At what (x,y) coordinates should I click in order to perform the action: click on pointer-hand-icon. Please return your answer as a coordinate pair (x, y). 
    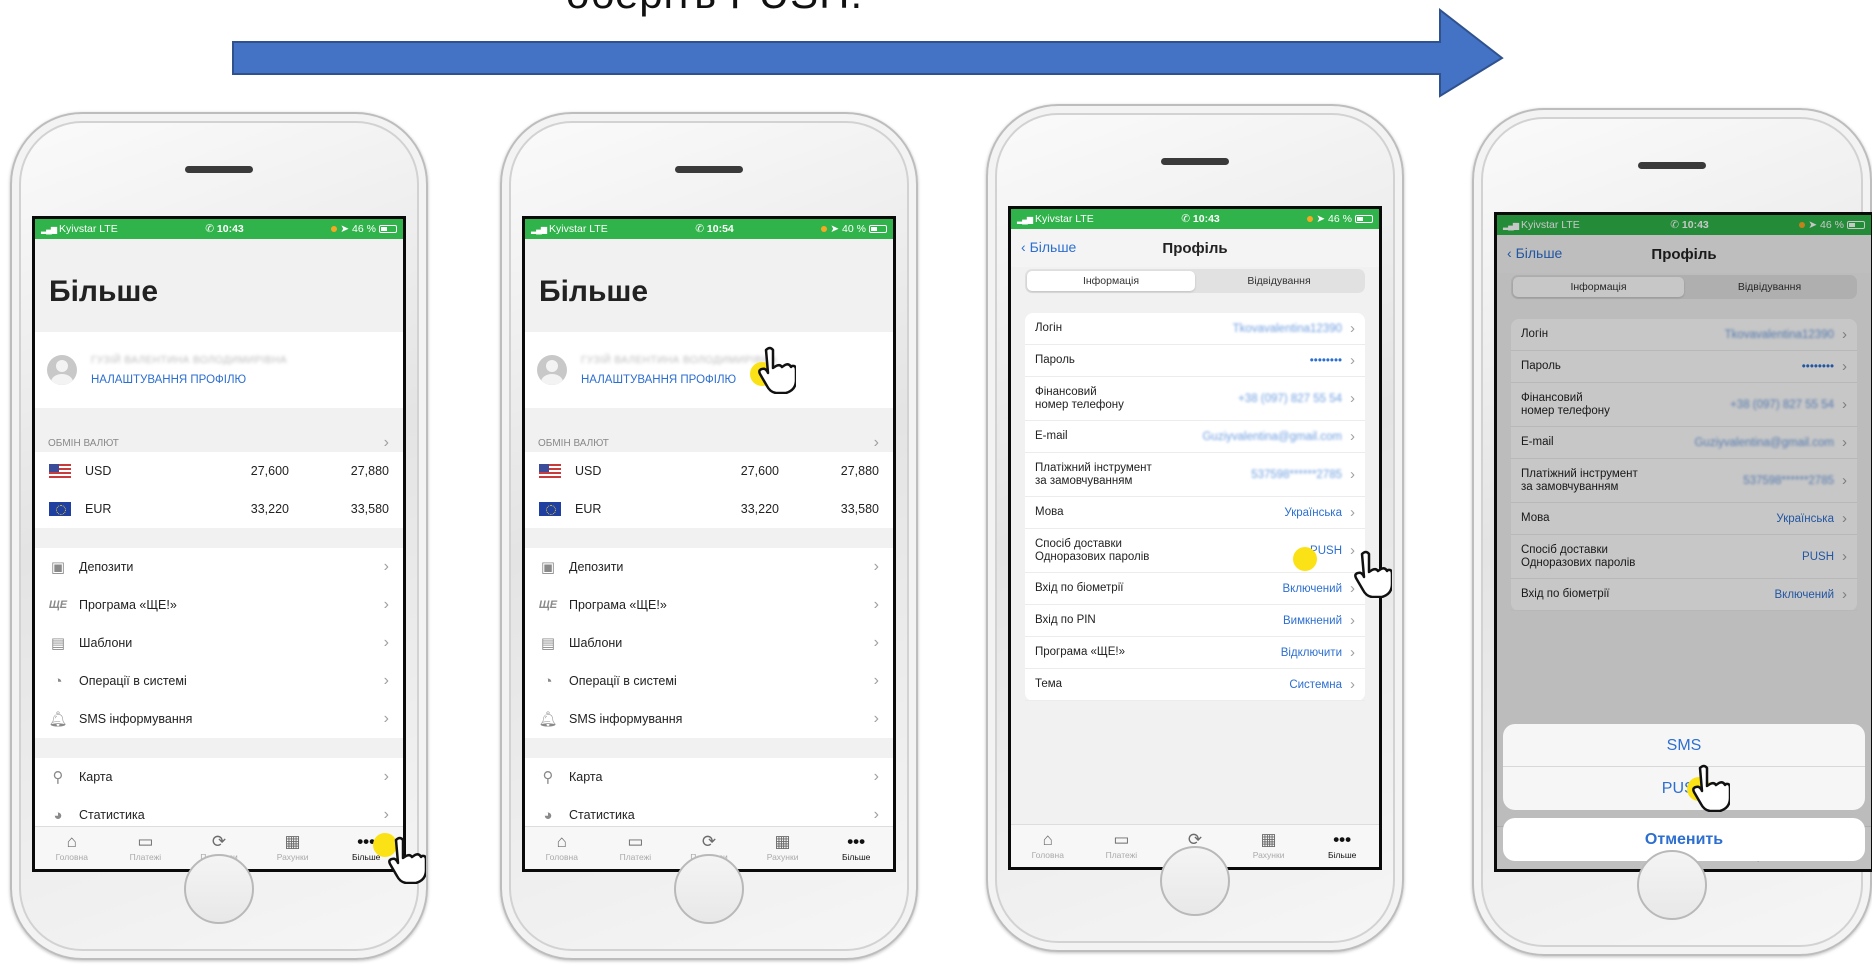
    Looking at the image, I should click on (777, 370).